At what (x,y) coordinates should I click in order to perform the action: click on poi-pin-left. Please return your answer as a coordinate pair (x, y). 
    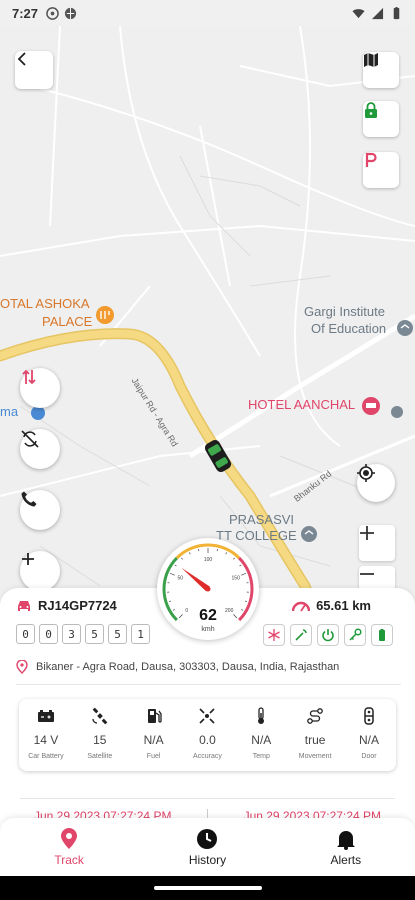
    Looking at the image, I should click on (38, 413).